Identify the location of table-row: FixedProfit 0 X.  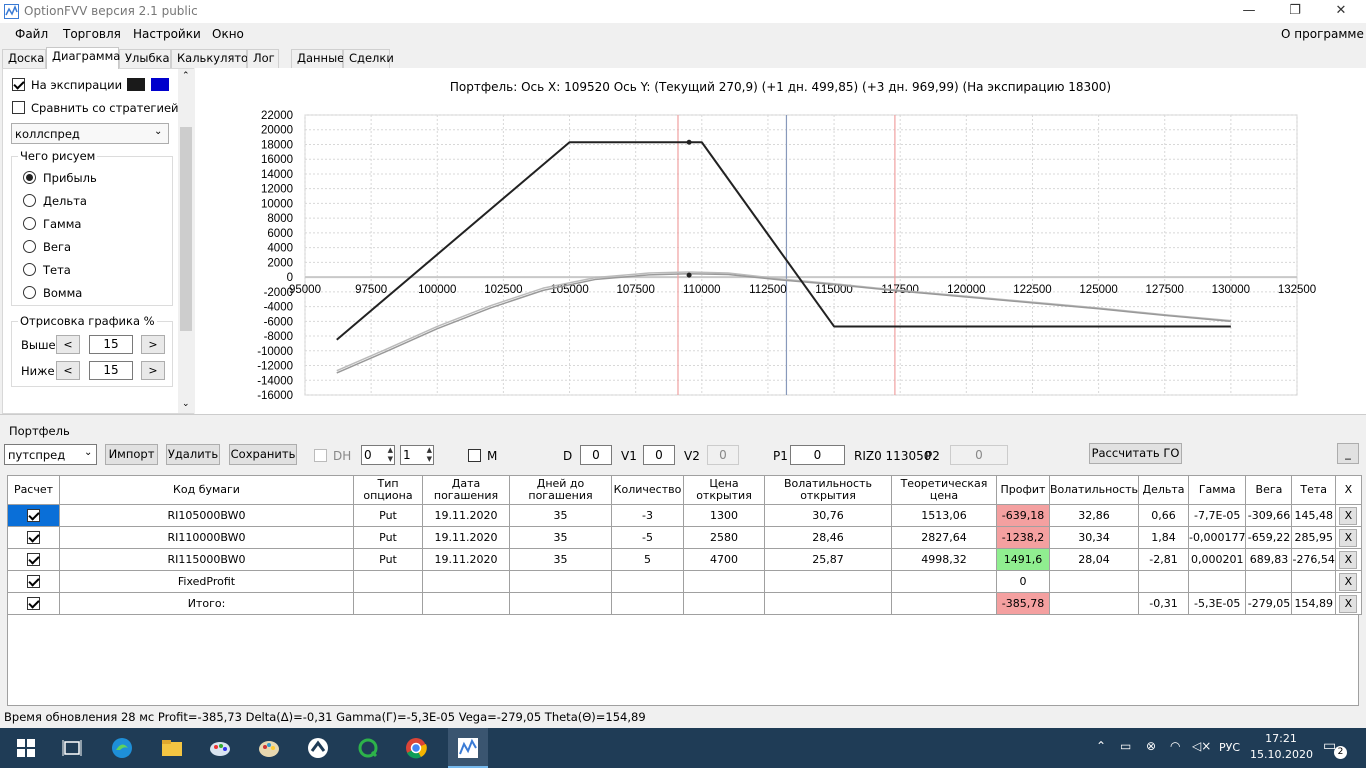
(684, 581).